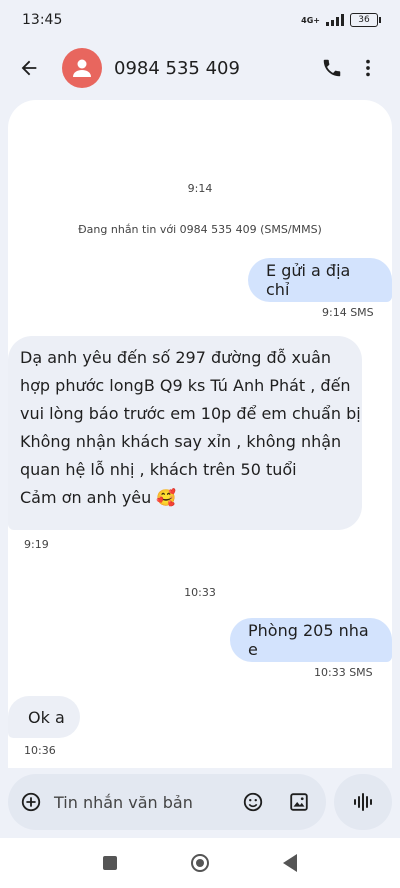 The height and width of the screenshot is (888, 400). I want to click on back-arrow-icon, so click(29, 68).